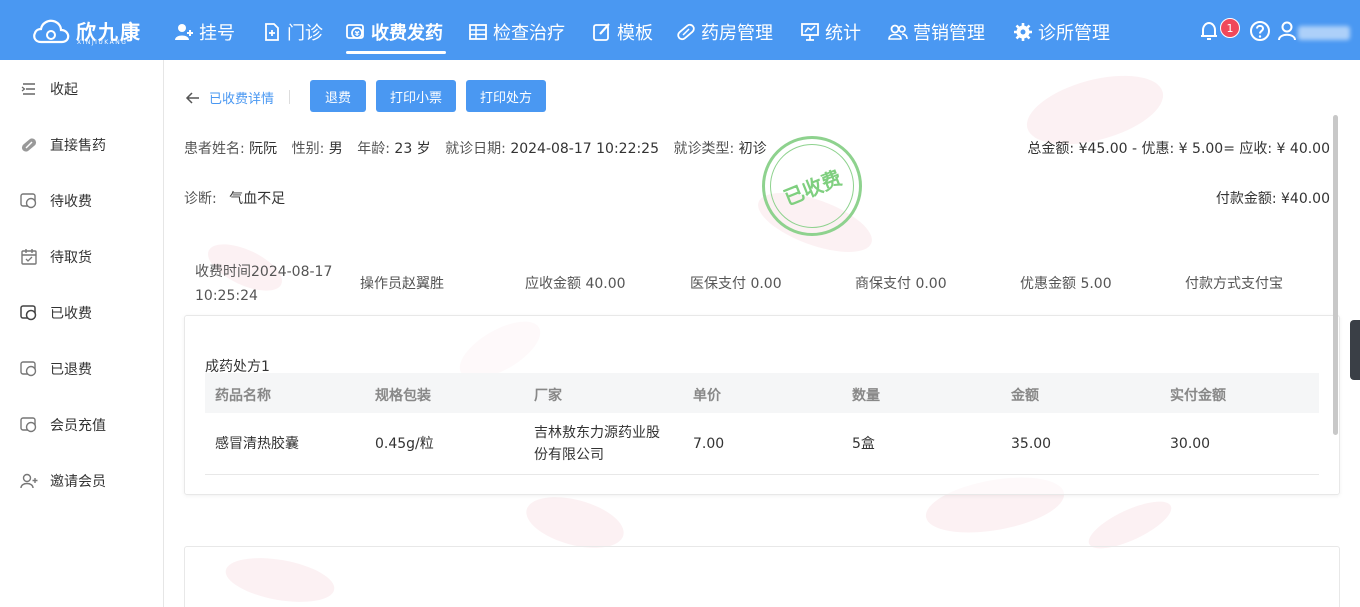  I want to click on sidebar-item-member-topup: 会员充值, so click(63, 425).